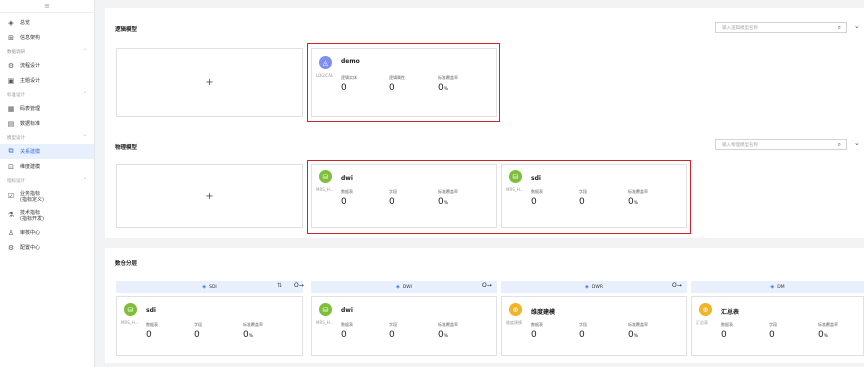 Image resolution: width=864 pixels, height=367 pixels. I want to click on sidebar-group-research: 数据调研 ⌃, so click(47, 51).